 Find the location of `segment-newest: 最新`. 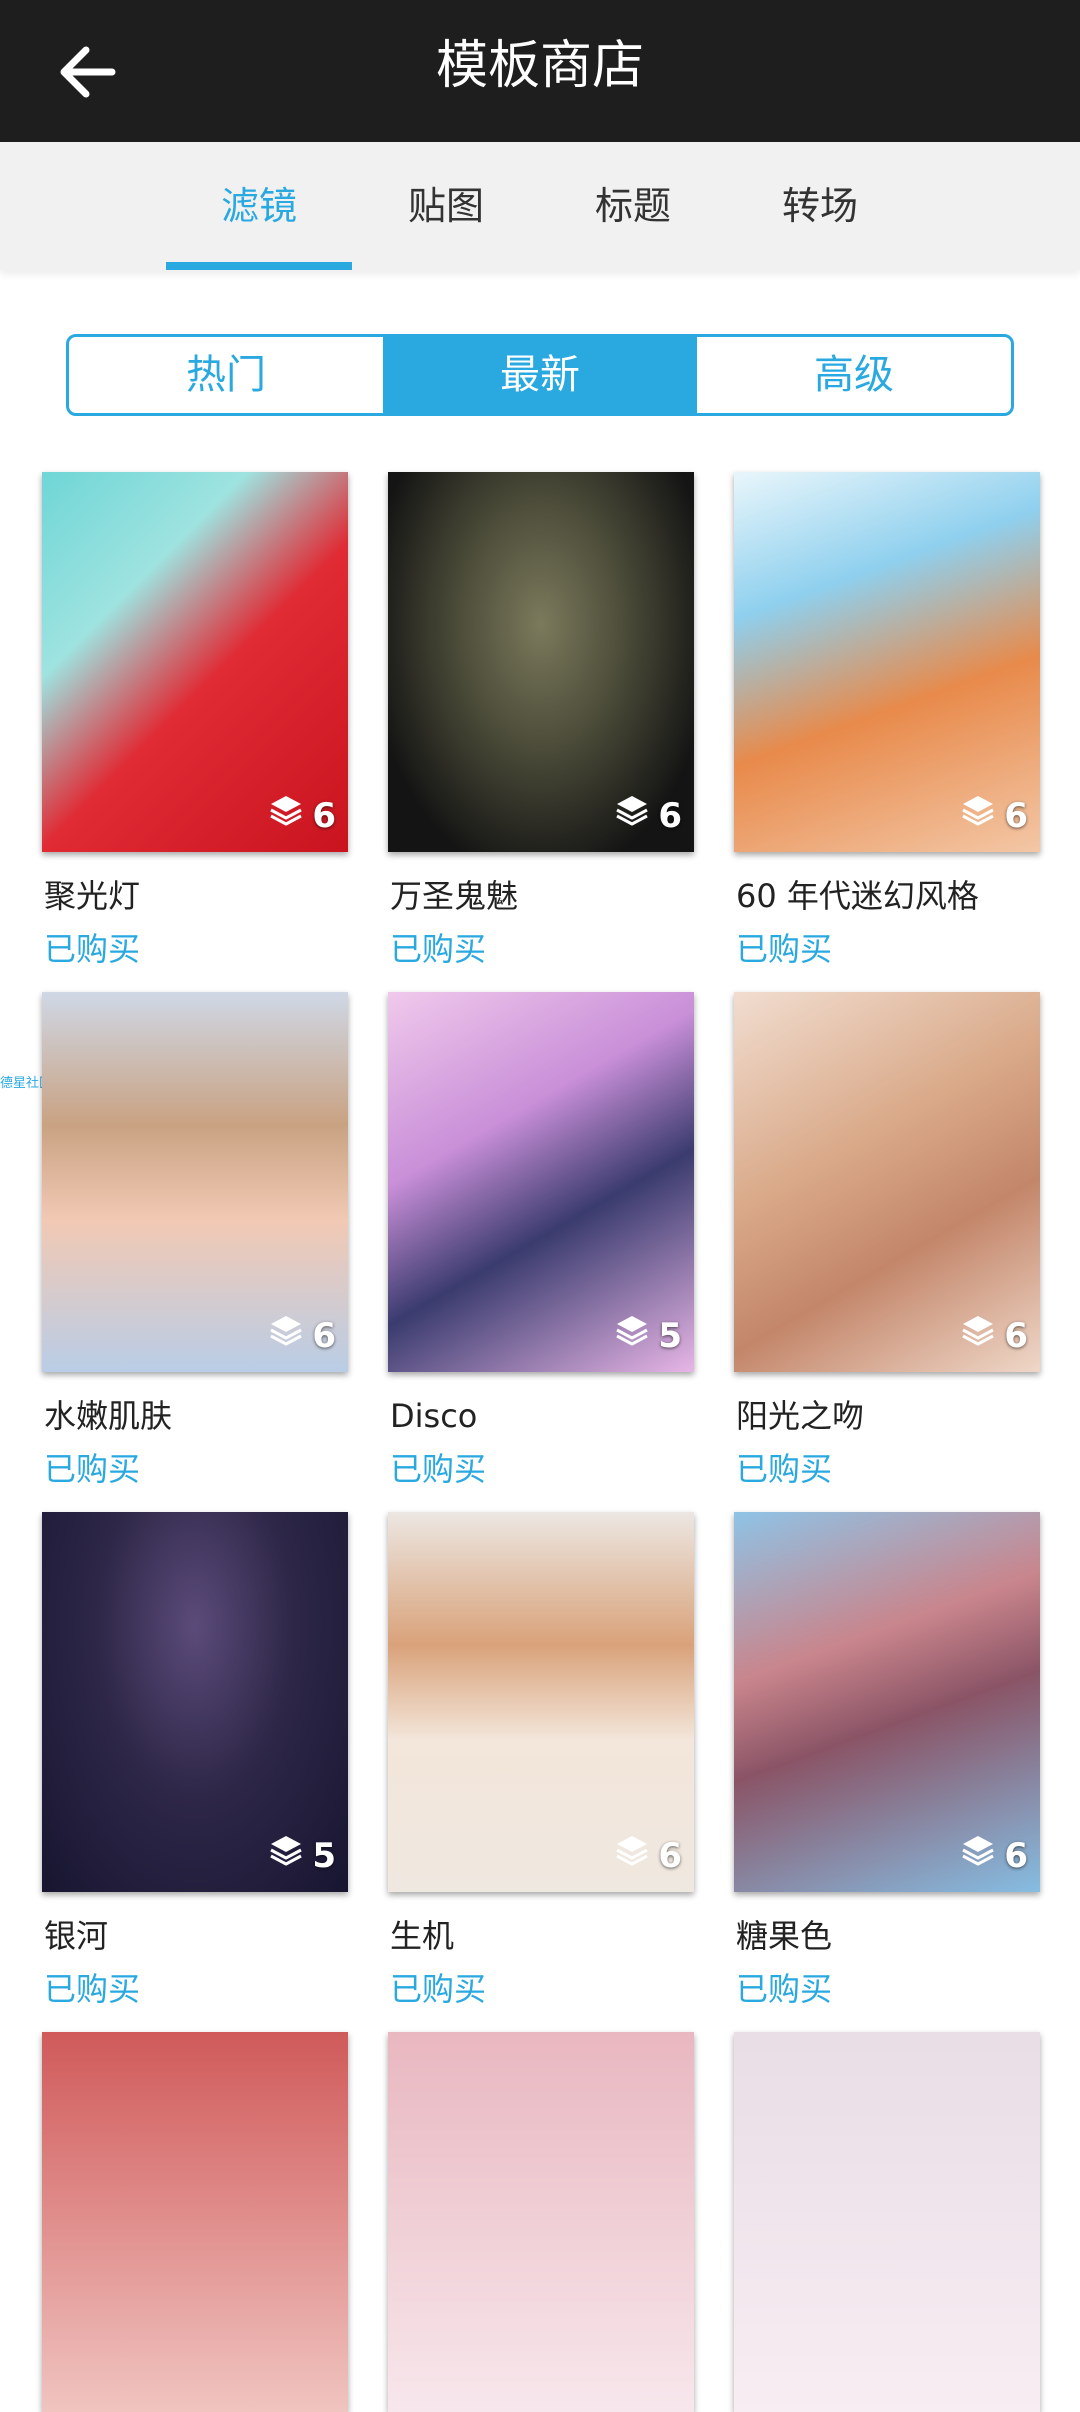

segment-newest: 最新 is located at coordinates (540, 375).